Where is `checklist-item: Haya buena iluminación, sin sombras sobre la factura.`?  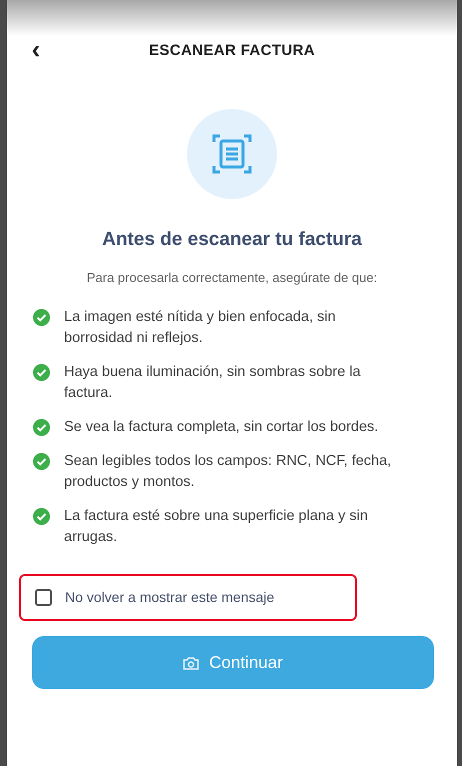
checklist-item: Haya buena iluminación, sin sombras sobre la factura. is located at coordinates (213, 383).